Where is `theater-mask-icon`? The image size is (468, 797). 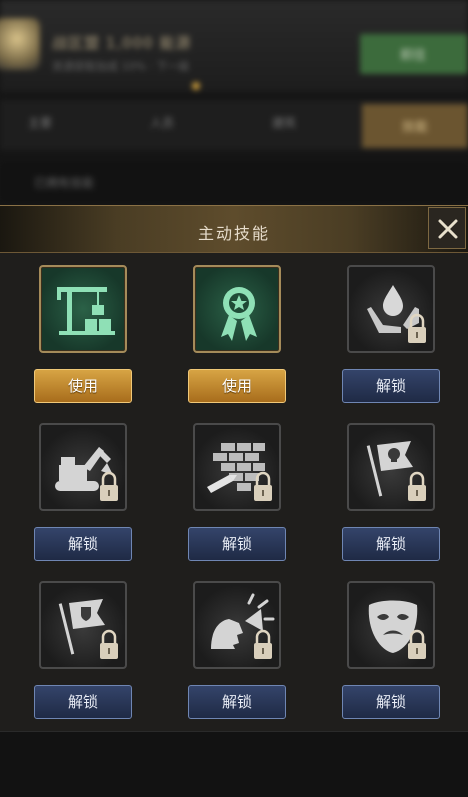 theater-mask-icon is located at coordinates (397, 629).